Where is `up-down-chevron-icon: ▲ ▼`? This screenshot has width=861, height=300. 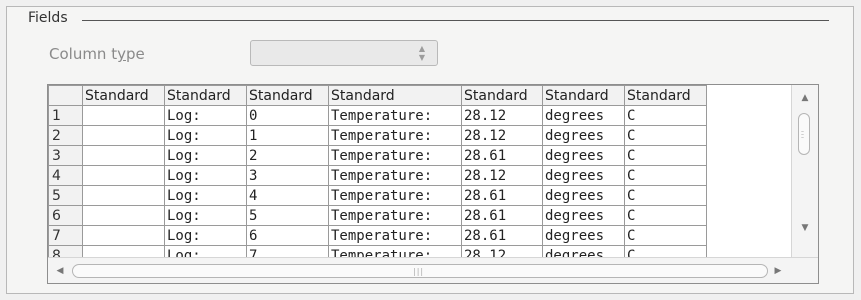 up-down-chevron-icon: ▲ ▼ is located at coordinates (422, 53).